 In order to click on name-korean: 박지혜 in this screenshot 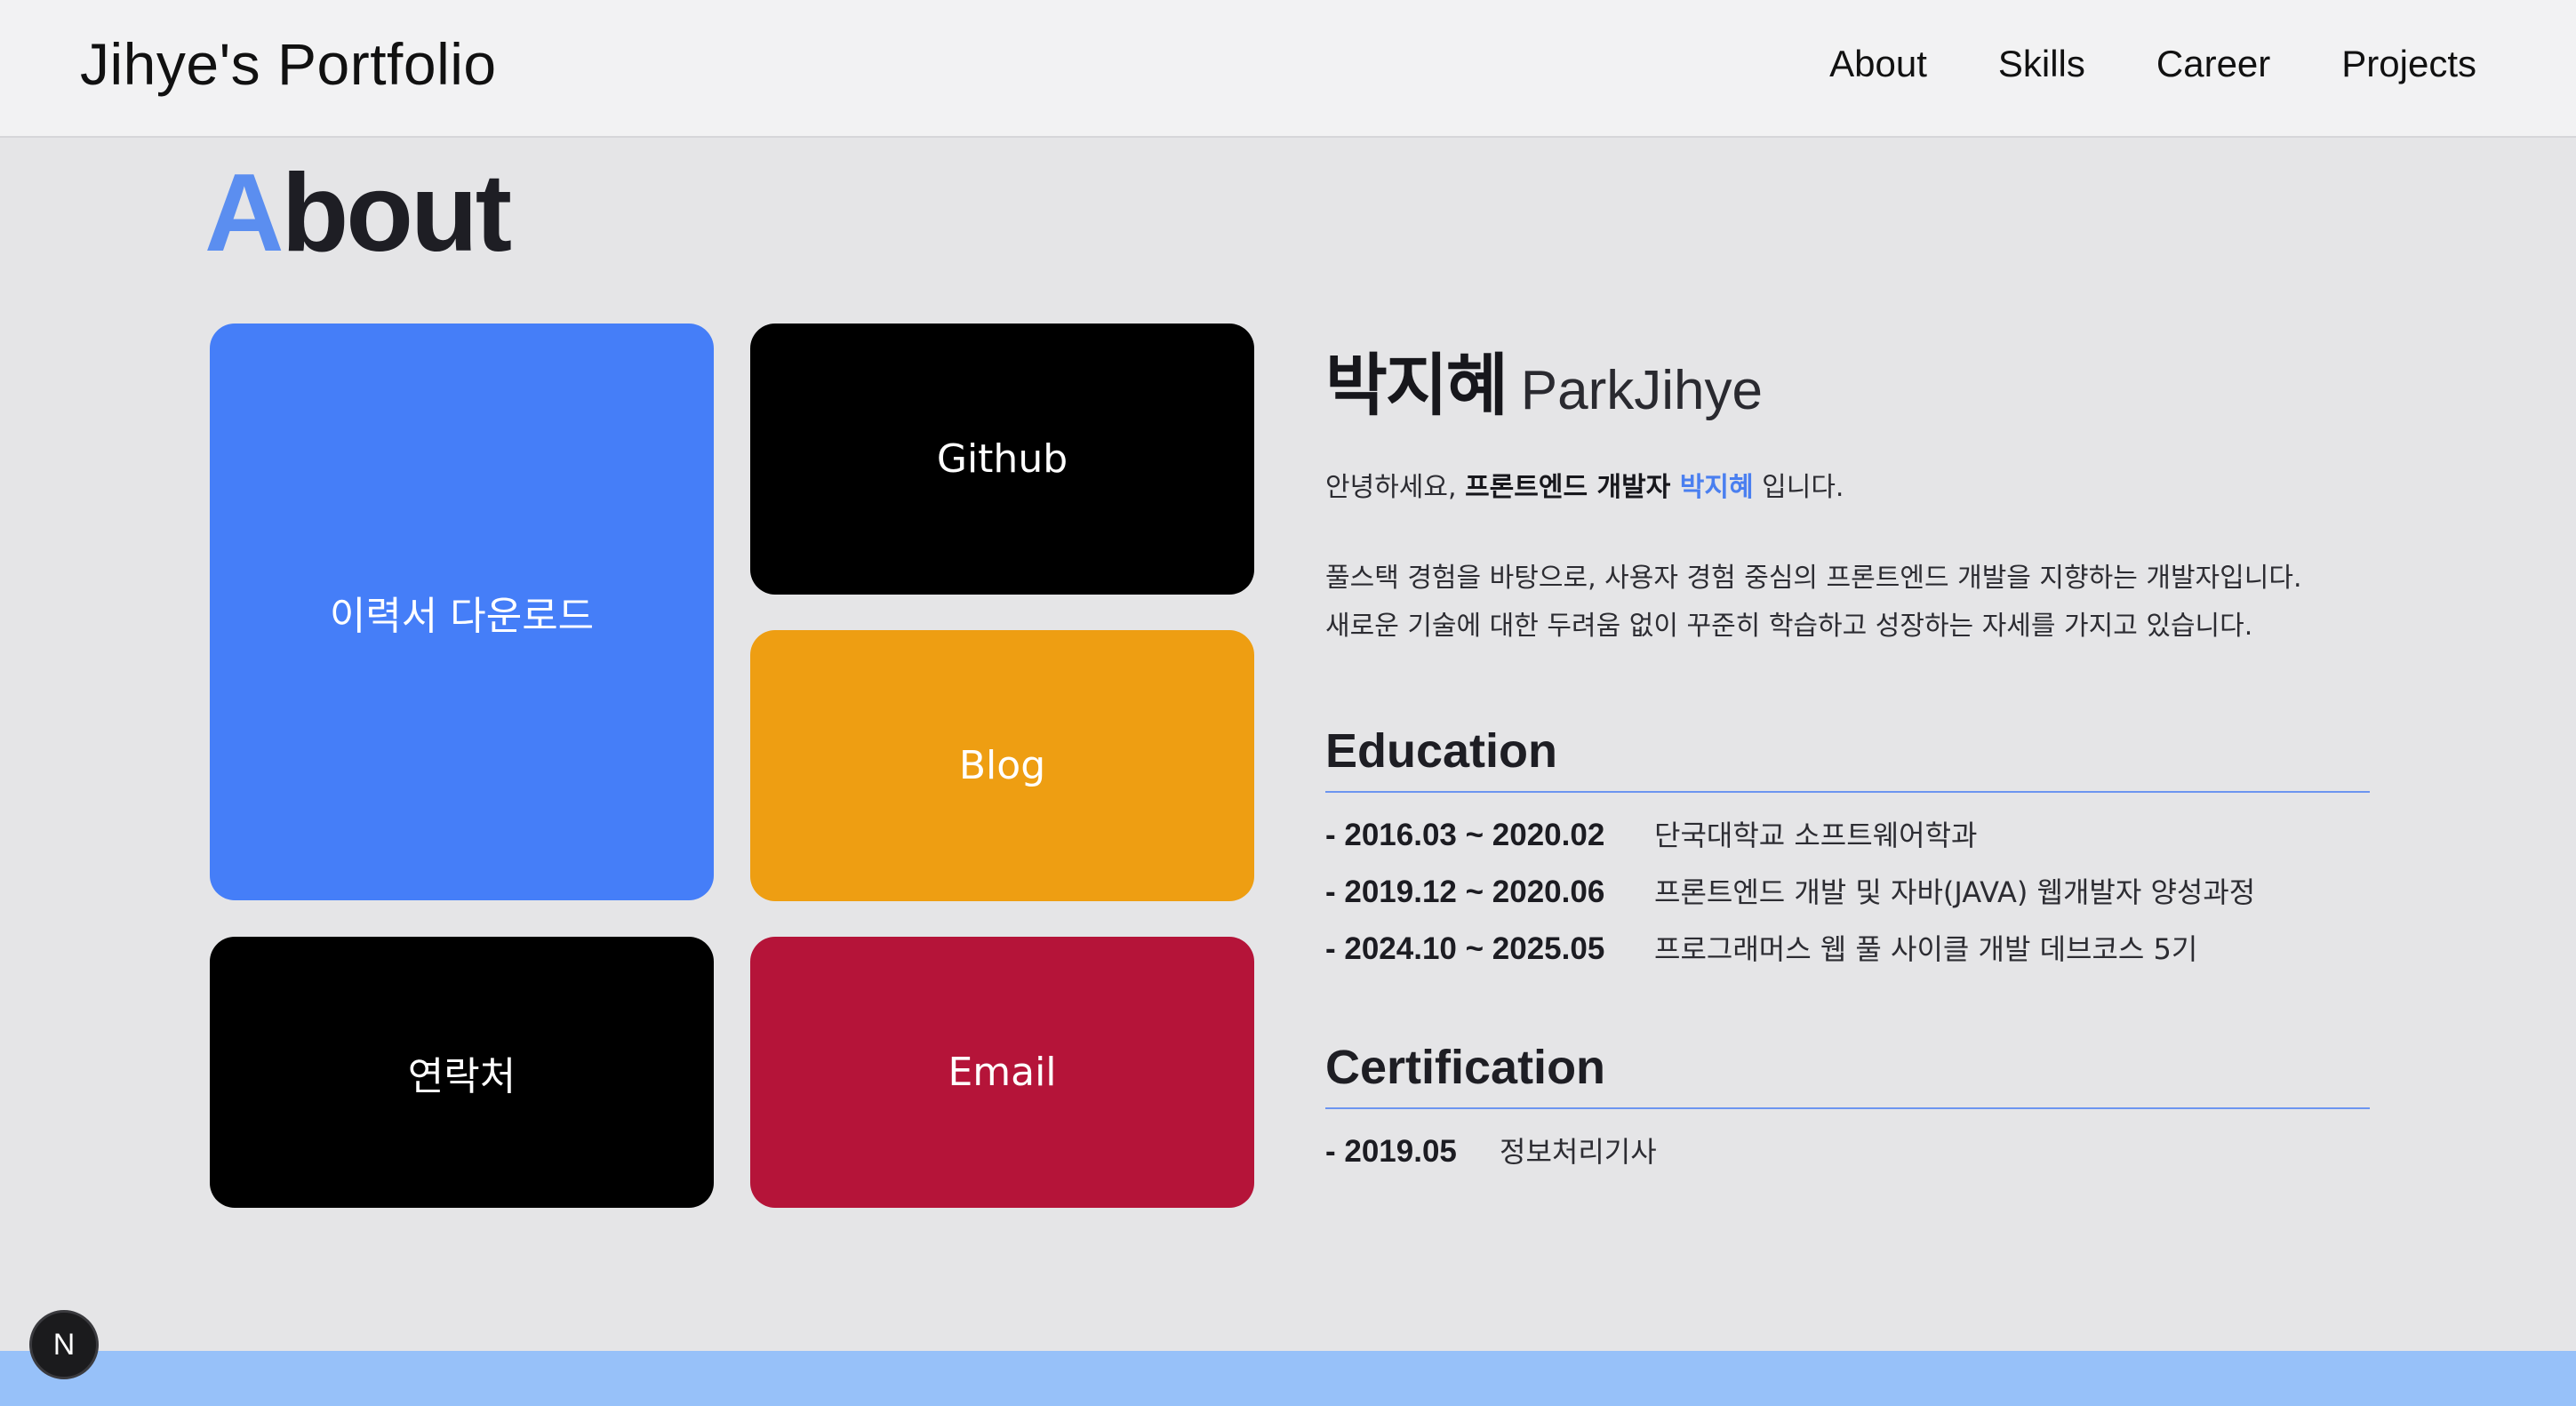, I will do `click(1416, 385)`.